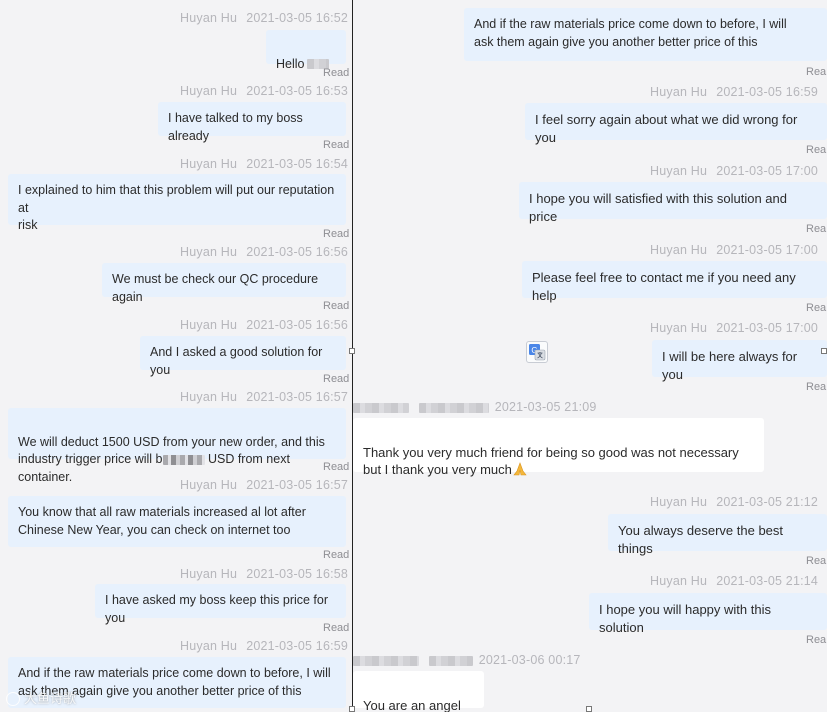 The image size is (827, 712). What do you see at coordinates (183, 459) in the screenshot?
I see `redacted-text` at bounding box center [183, 459].